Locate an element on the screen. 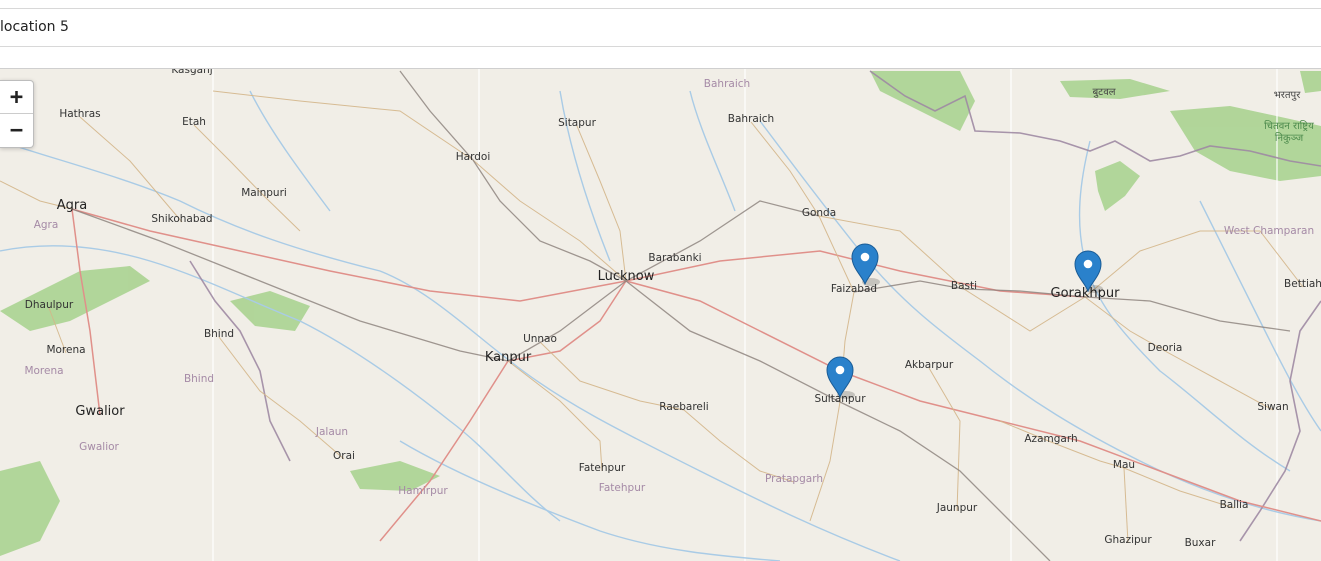  district-label-bahraich: Bahraich is located at coordinates (727, 84).